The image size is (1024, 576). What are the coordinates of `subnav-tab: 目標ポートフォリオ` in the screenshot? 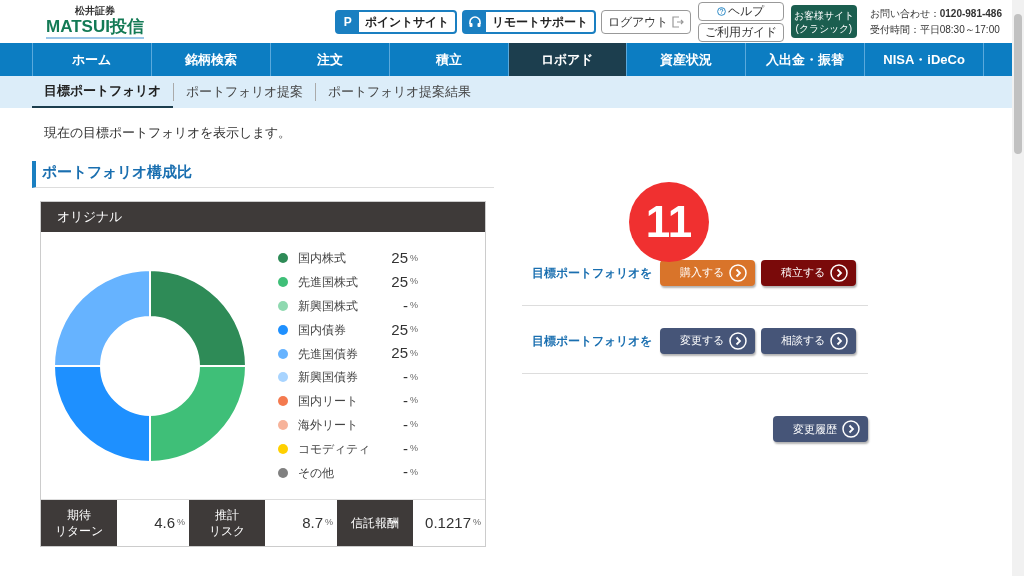 It's located at (102, 92).